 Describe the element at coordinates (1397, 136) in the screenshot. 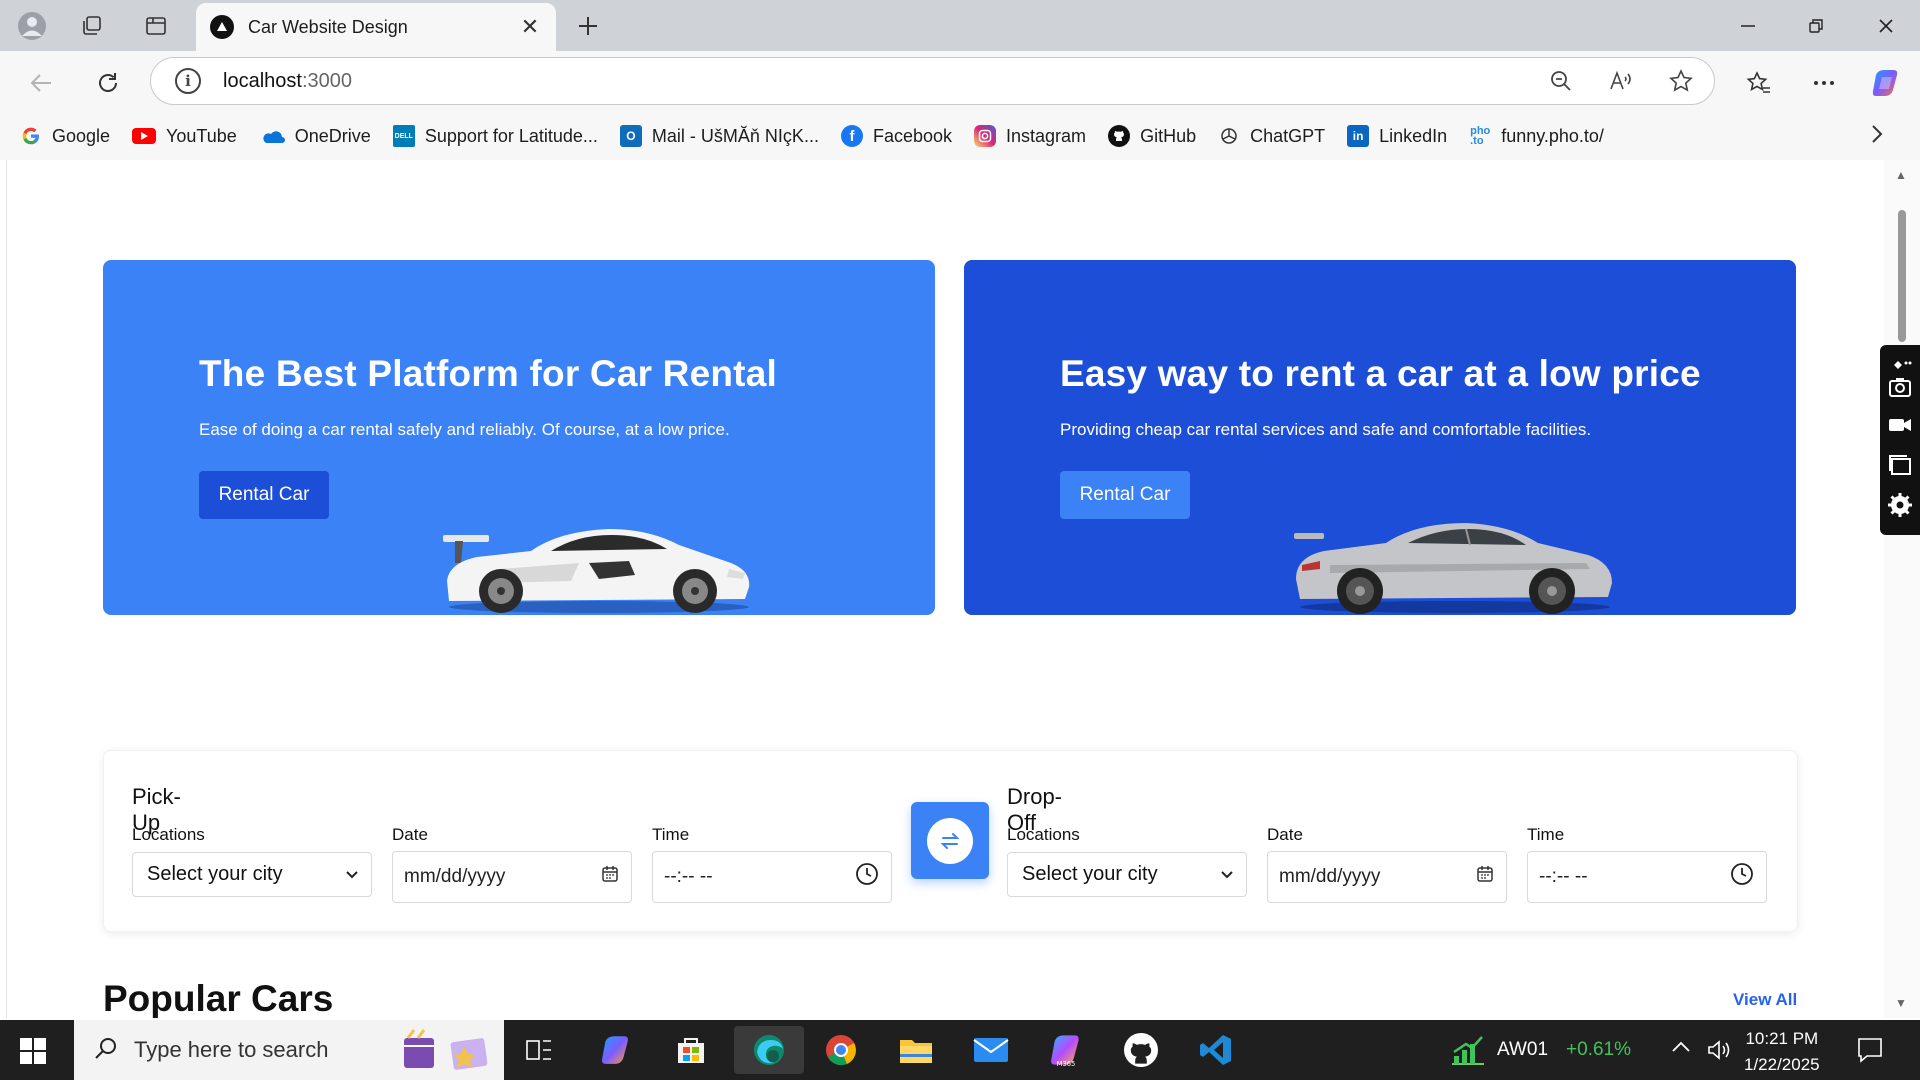

I see `bookmark-linkedin: in LinkedIn` at that location.